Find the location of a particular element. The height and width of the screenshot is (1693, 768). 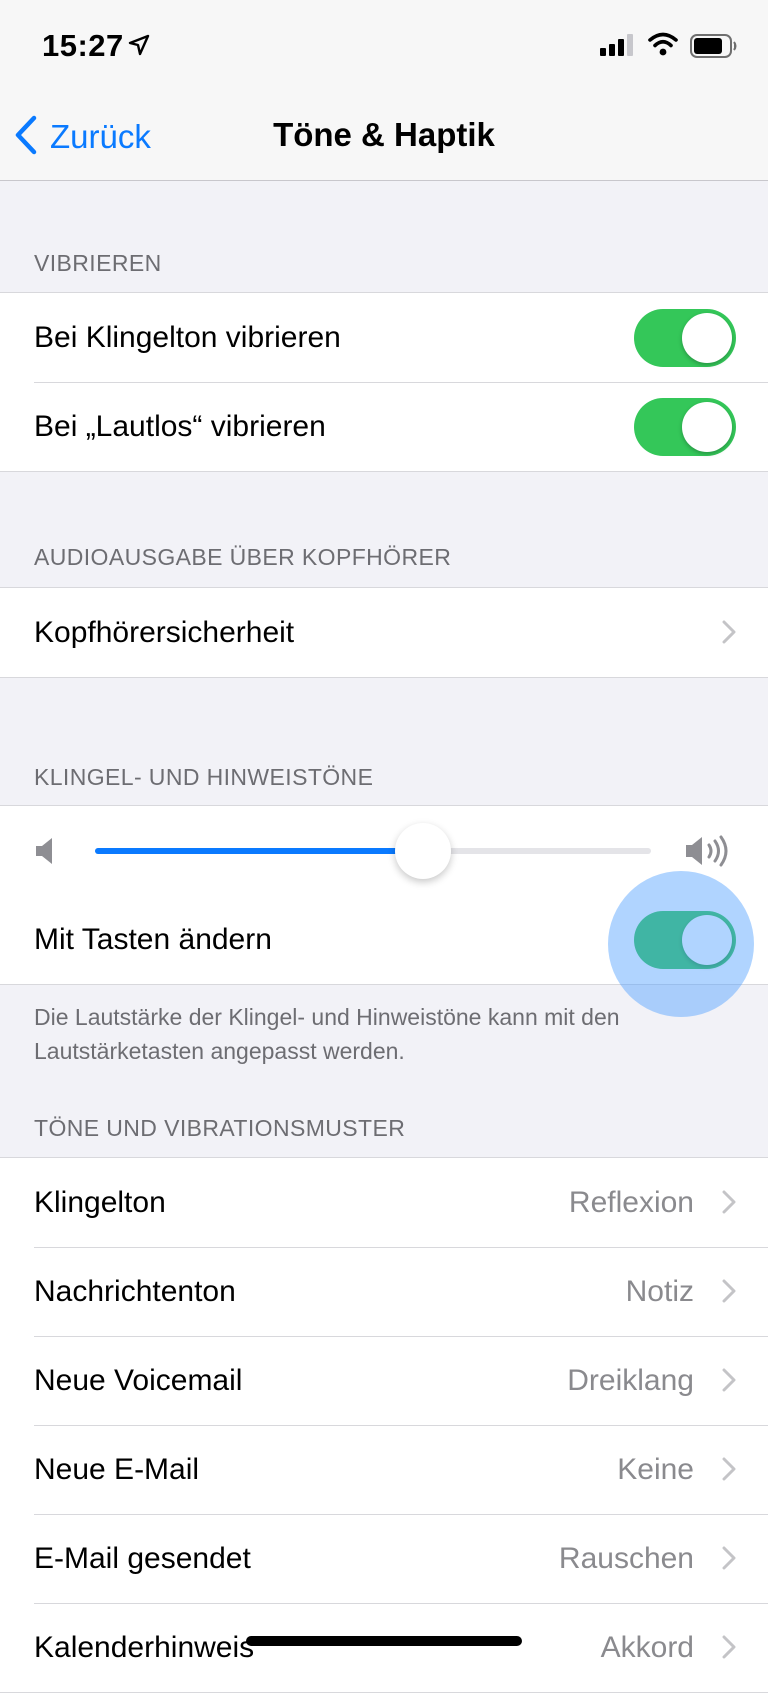

row-label: Kopfhörersicherheit is located at coordinates (164, 632).